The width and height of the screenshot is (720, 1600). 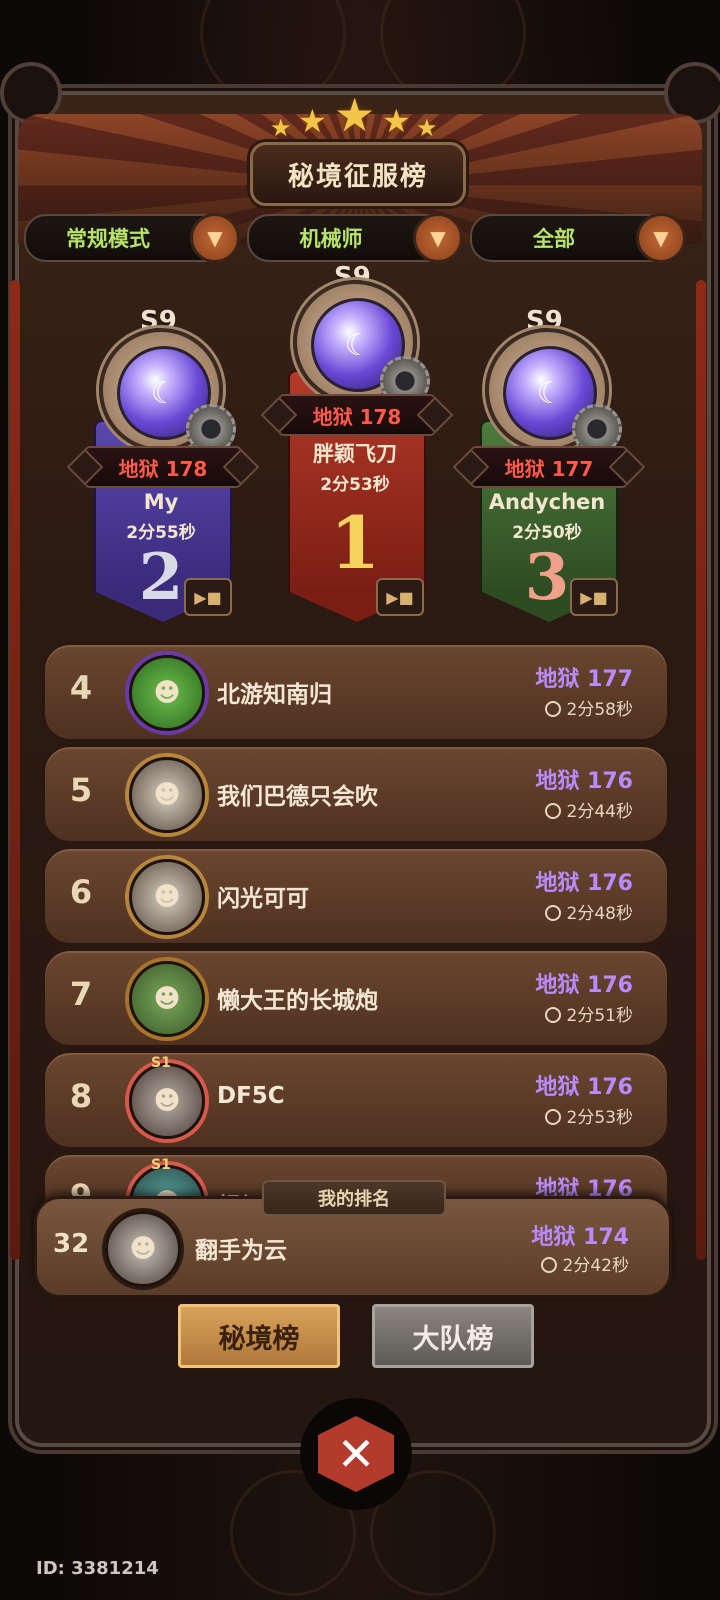 What do you see at coordinates (297, 797) in the screenshot?
I see `player-name: 我们巴德只会吹` at bounding box center [297, 797].